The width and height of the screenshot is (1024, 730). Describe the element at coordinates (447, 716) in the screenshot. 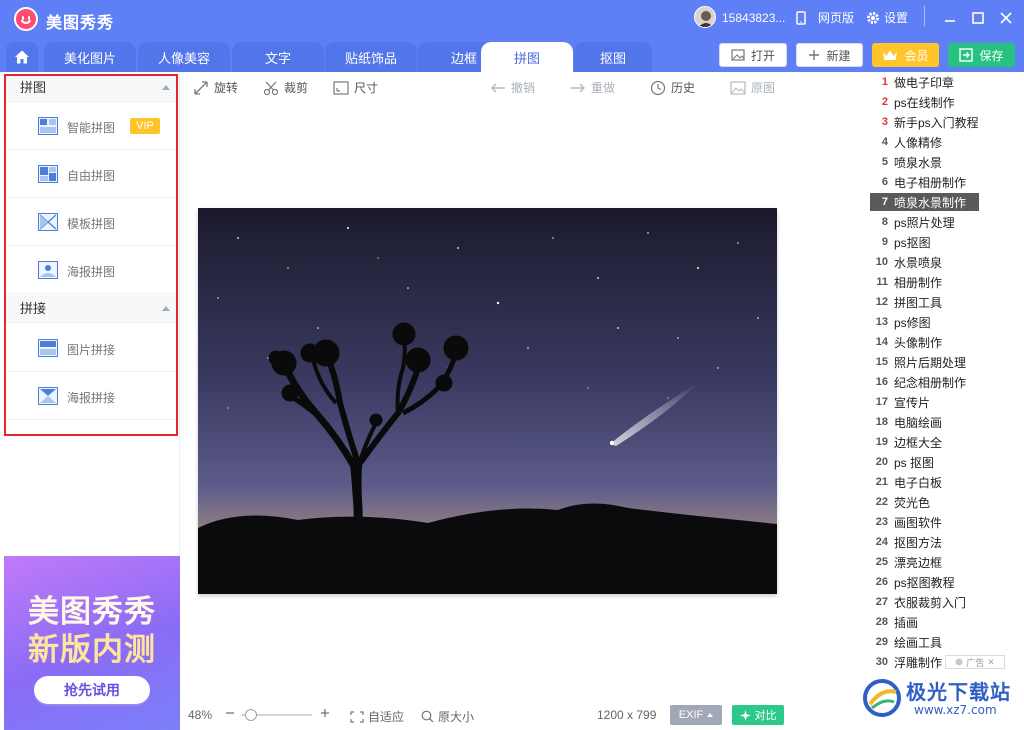

I see `original-size-button: 原大小` at that location.